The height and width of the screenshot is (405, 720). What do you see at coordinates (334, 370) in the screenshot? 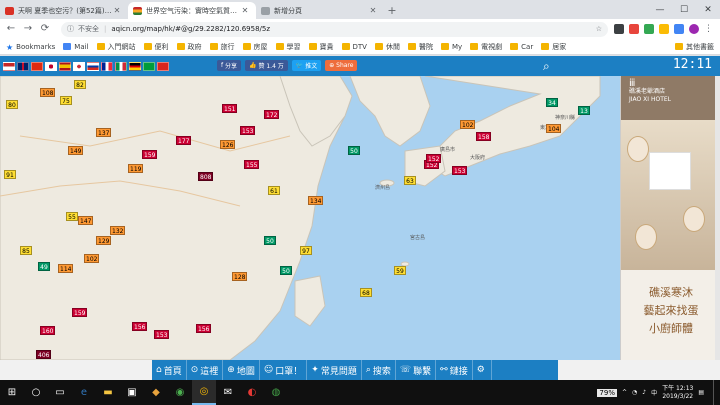
I see `nav-faq: ✦ 常見問題` at bounding box center [334, 370].